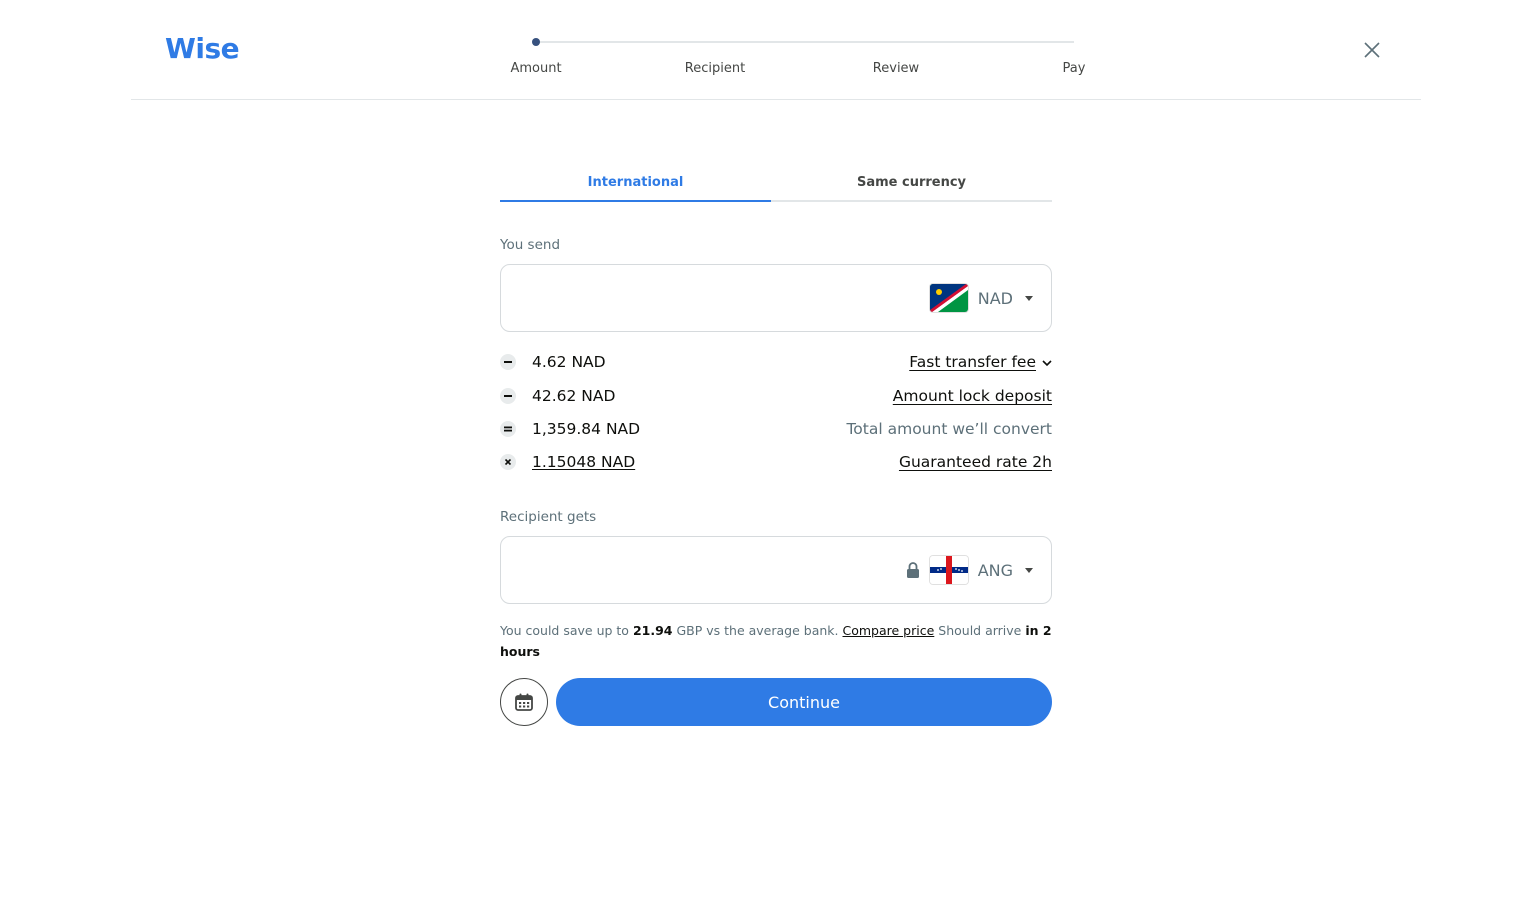 Image resolution: width=1535 pixels, height=916 pixels. What do you see at coordinates (948, 298) in the screenshot?
I see `namibia-flag-icon` at bounding box center [948, 298].